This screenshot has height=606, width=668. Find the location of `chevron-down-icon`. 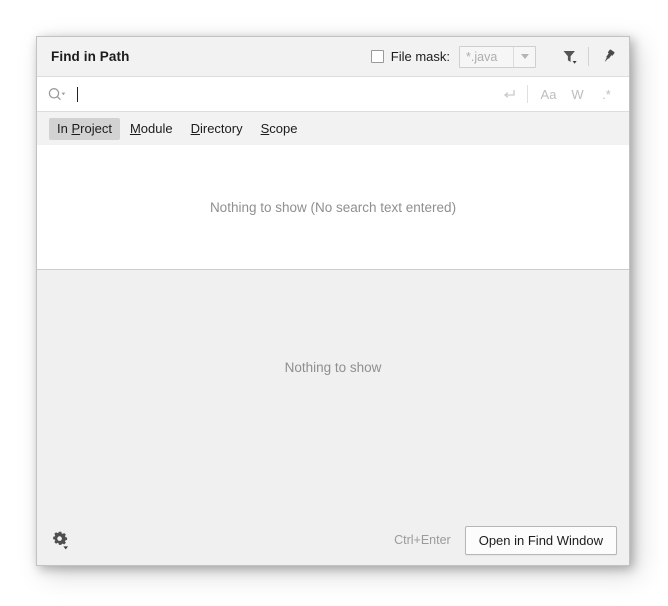

chevron-down-icon is located at coordinates (524, 56).